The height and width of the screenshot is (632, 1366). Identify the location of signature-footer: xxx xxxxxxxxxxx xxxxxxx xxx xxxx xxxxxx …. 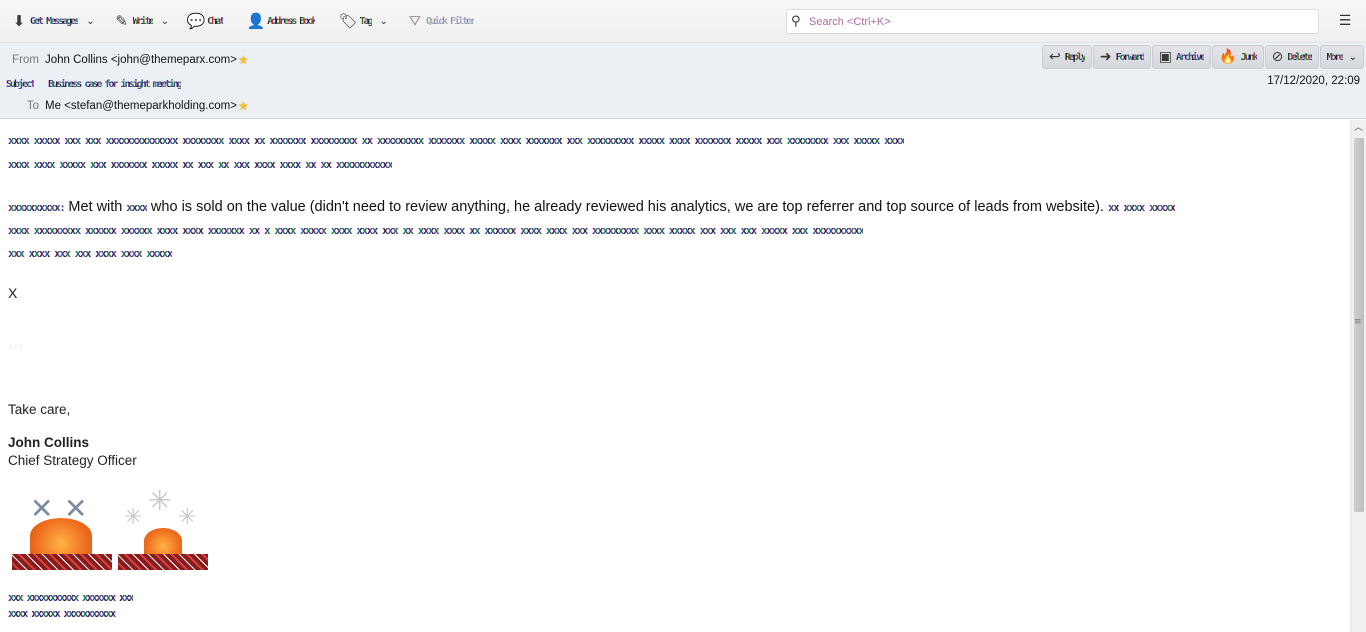
(71, 606).